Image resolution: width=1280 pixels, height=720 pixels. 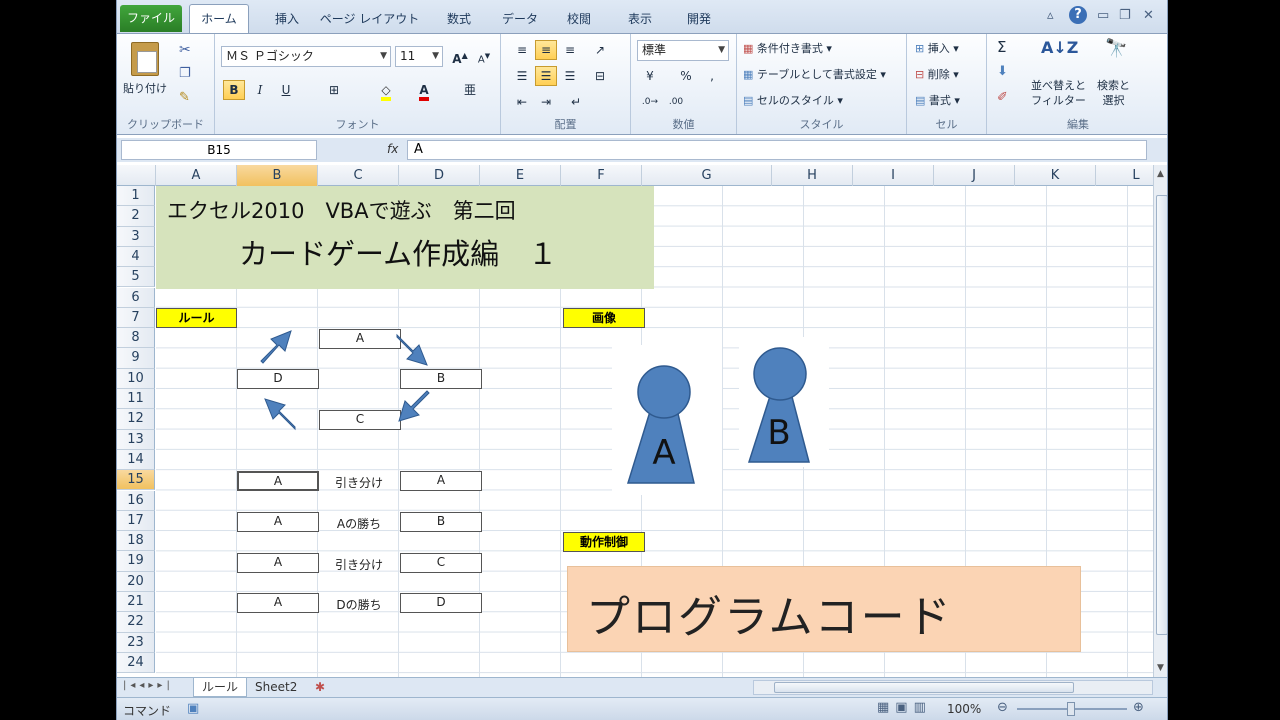 What do you see at coordinates (136, 541) in the screenshot?
I see `row-header: 18` at bounding box center [136, 541].